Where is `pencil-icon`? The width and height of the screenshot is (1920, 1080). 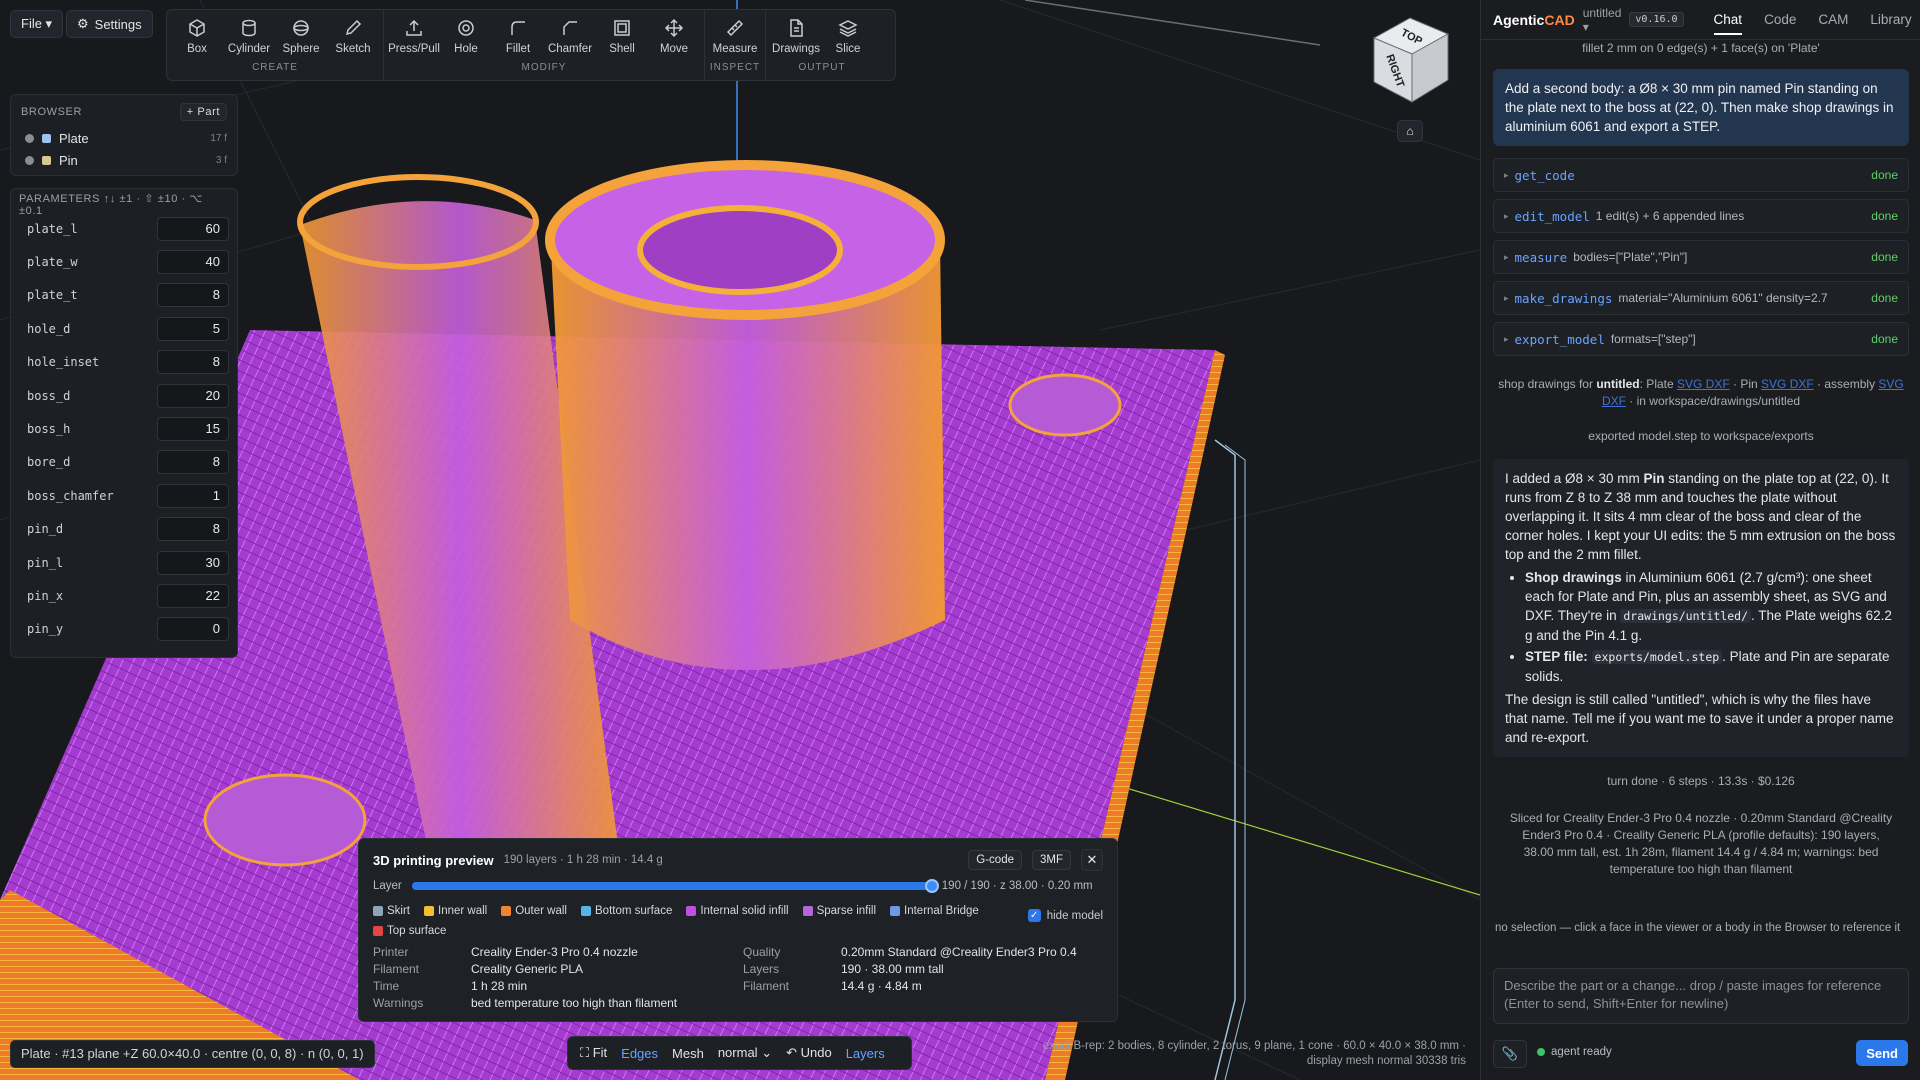 pencil-icon is located at coordinates (353, 27).